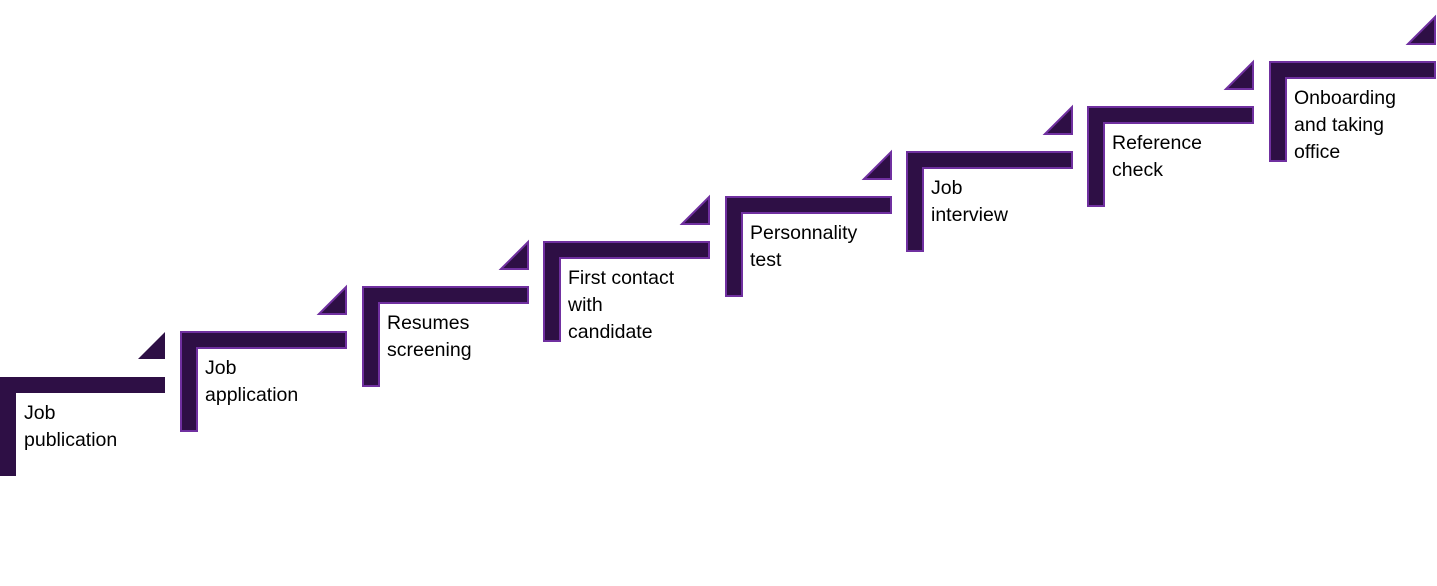  What do you see at coordinates (252, 381) in the screenshot?
I see `step-label: Job application` at bounding box center [252, 381].